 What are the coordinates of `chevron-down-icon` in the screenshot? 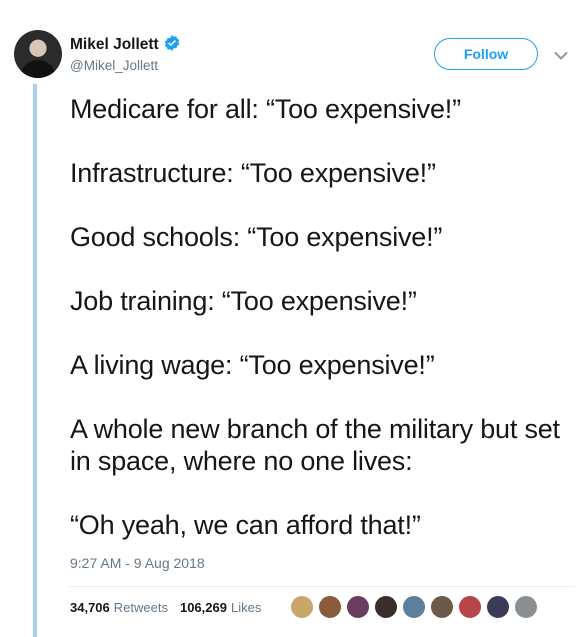 It's located at (561, 57).